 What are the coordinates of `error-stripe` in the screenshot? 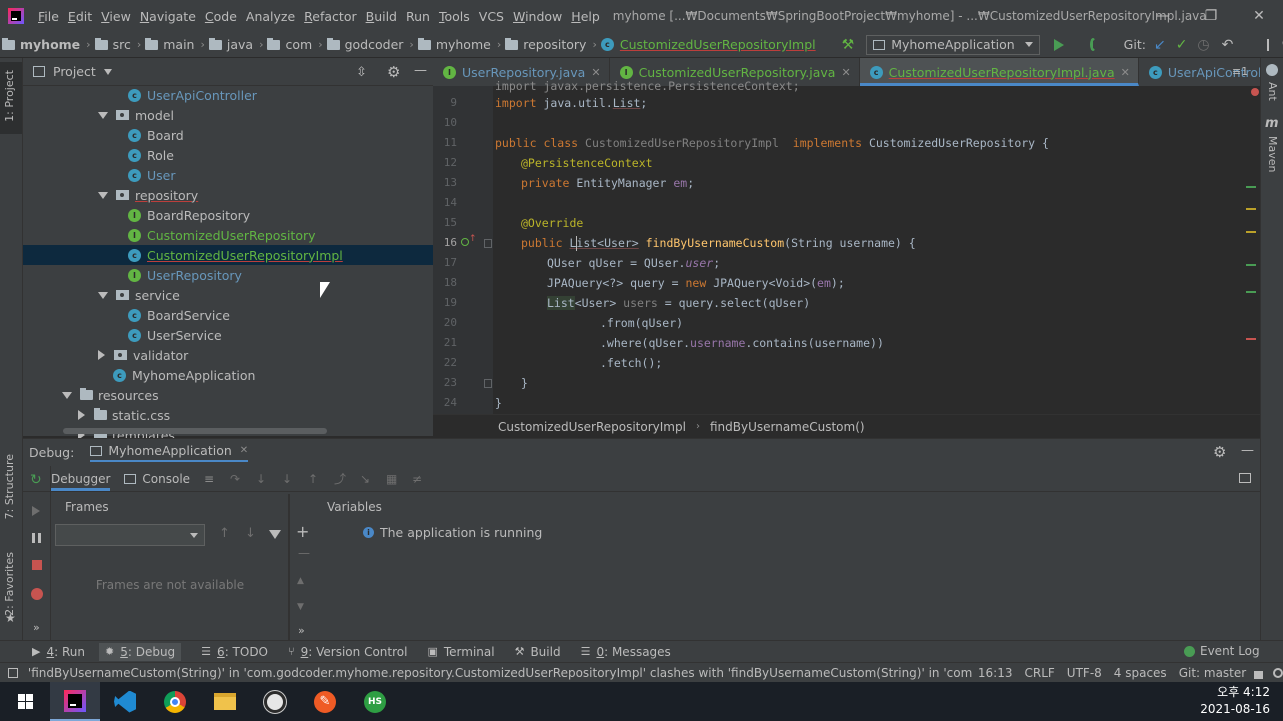 It's located at (1253, 250).